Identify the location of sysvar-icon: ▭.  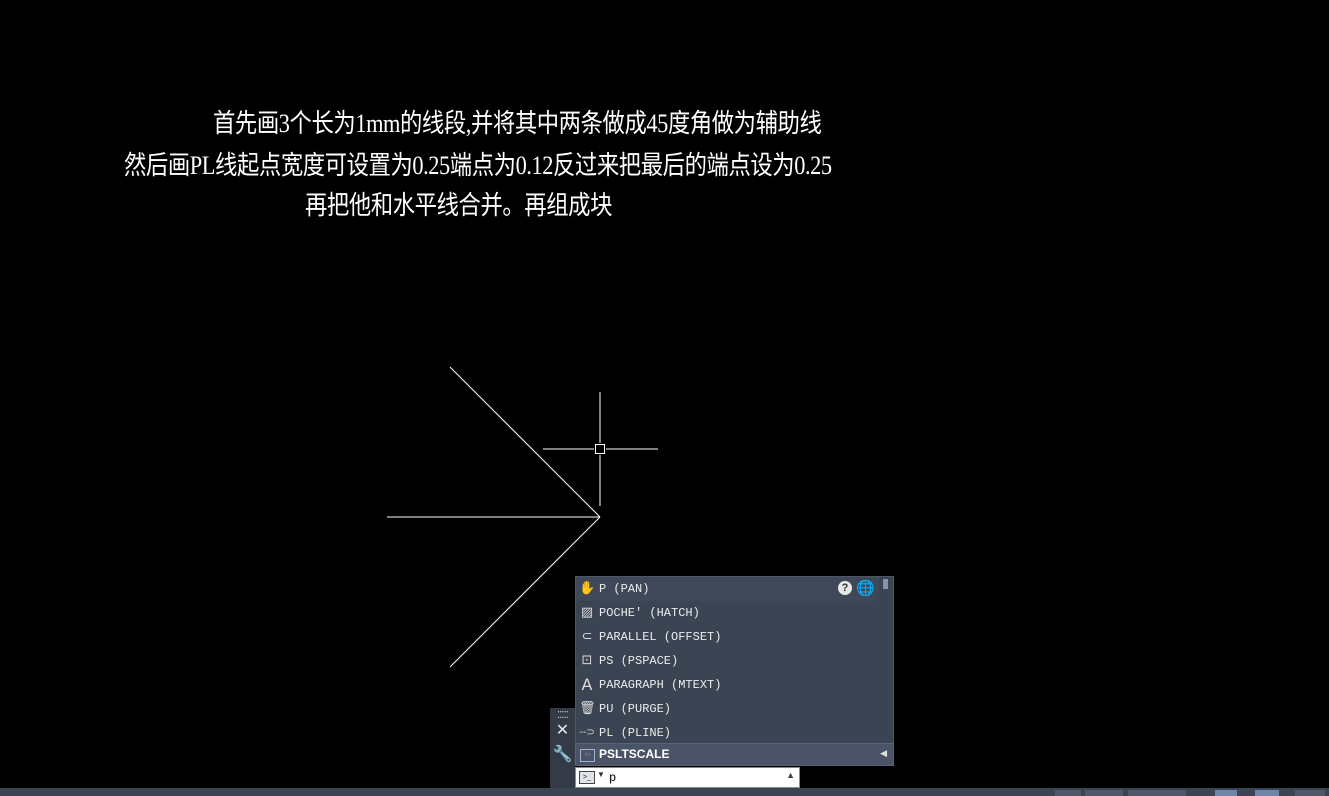
(587, 755).